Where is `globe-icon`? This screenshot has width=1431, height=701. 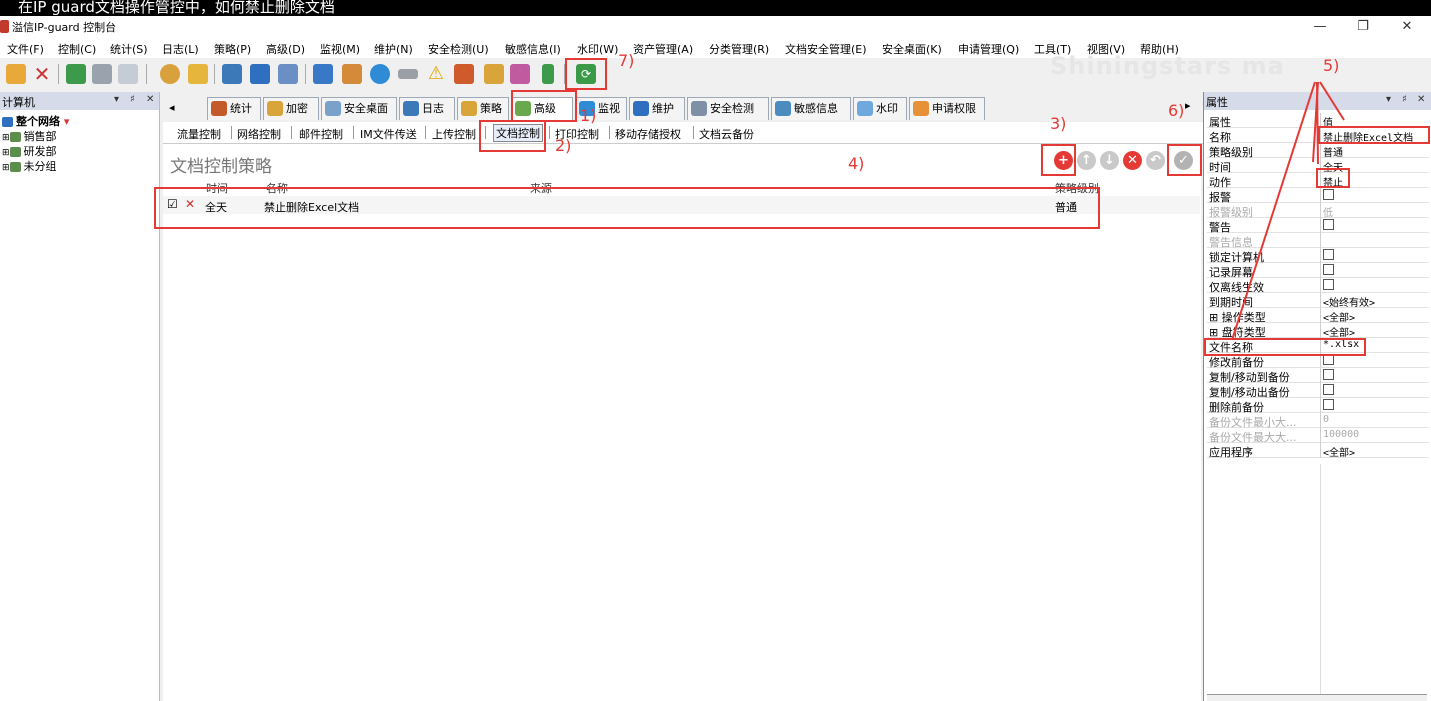 globe-icon is located at coordinates (380, 74).